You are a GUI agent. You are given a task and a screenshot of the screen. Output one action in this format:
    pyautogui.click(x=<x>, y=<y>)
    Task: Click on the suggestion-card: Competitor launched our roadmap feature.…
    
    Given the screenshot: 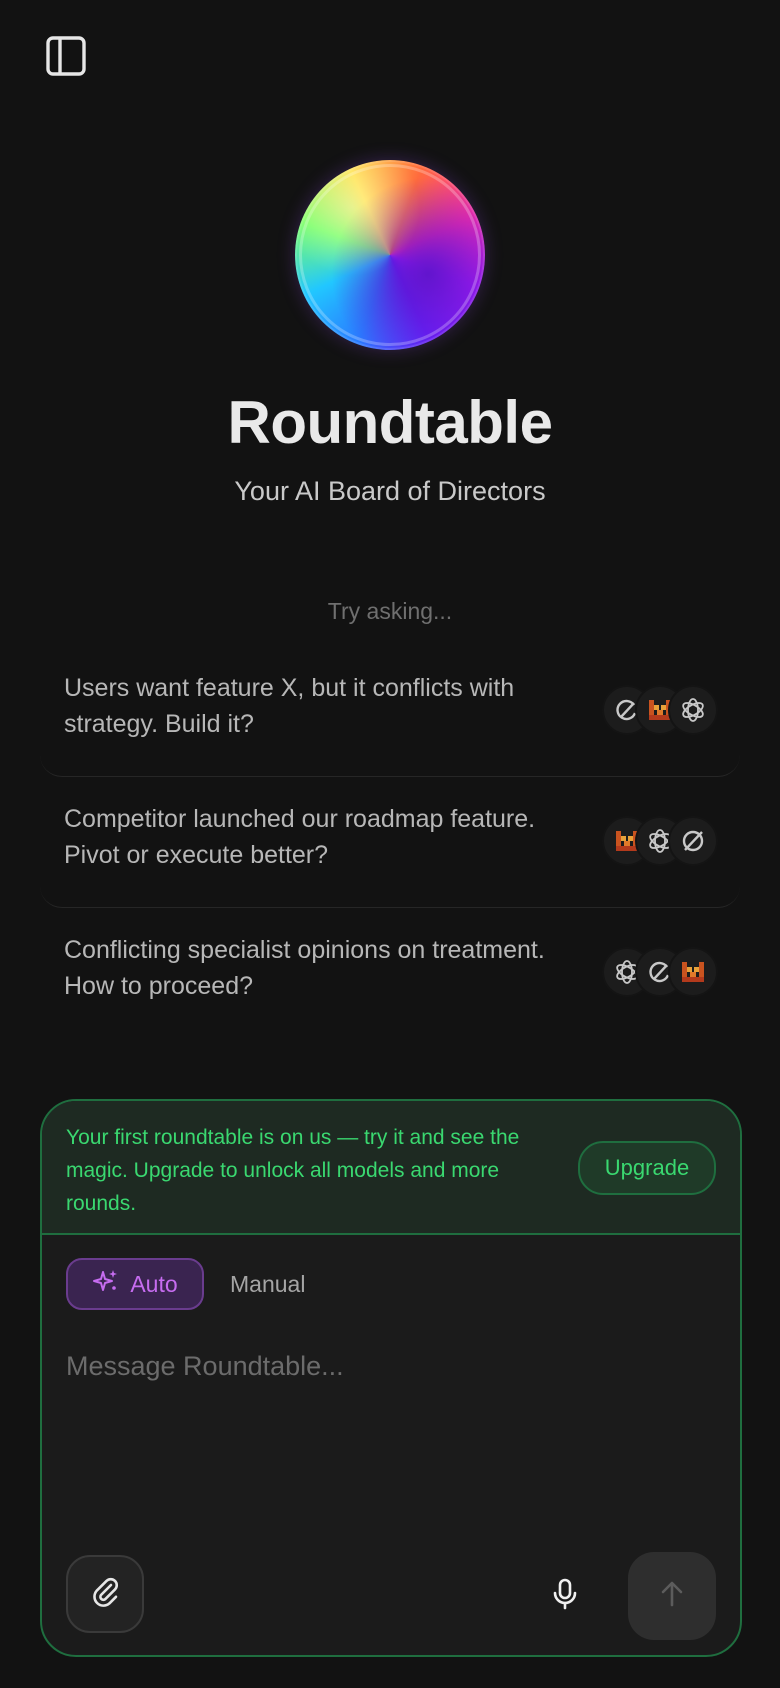 What is the action you would take?
    pyautogui.click(x=390, y=843)
    